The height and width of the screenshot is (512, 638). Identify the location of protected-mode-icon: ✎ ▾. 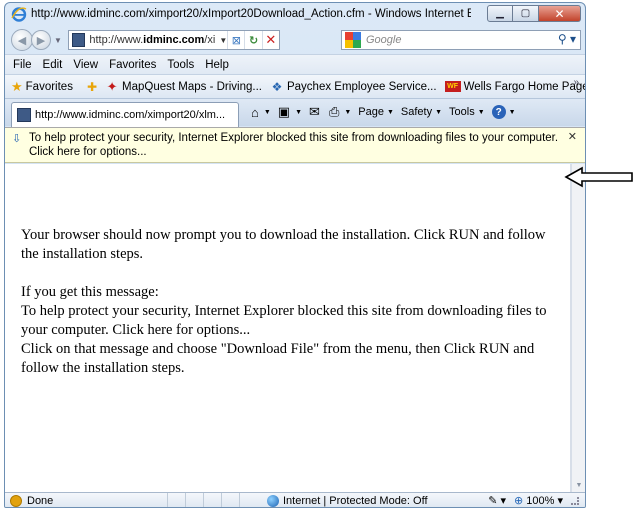
(497, 500).